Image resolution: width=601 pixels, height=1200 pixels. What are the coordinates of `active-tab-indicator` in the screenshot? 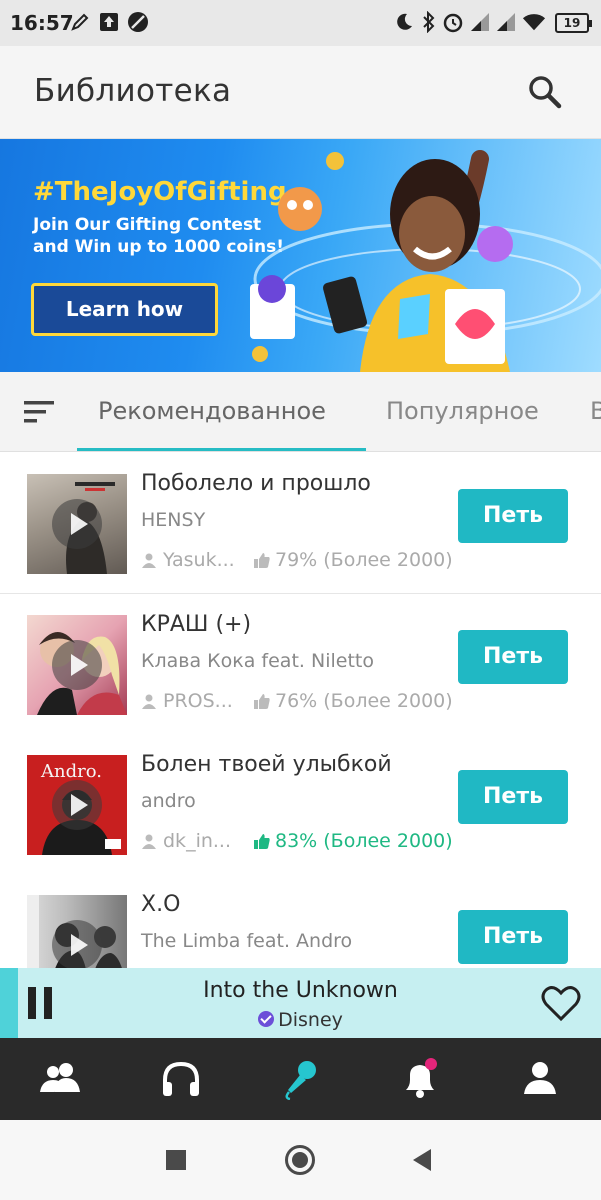 It's located at (221, 449).